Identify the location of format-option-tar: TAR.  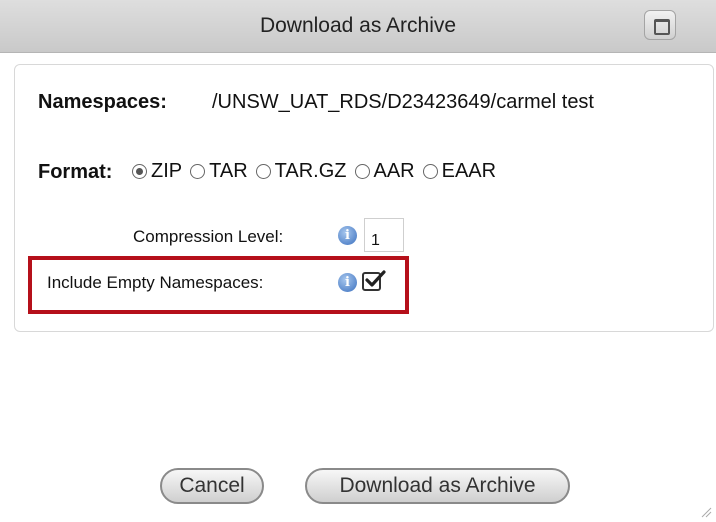
(219, 171).